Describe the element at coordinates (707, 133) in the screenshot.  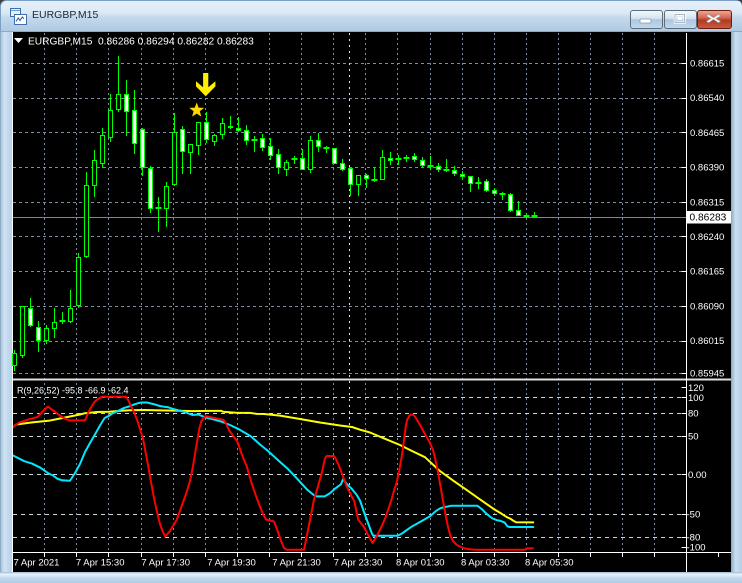
I see `svg-text: 0.86465` at that location.